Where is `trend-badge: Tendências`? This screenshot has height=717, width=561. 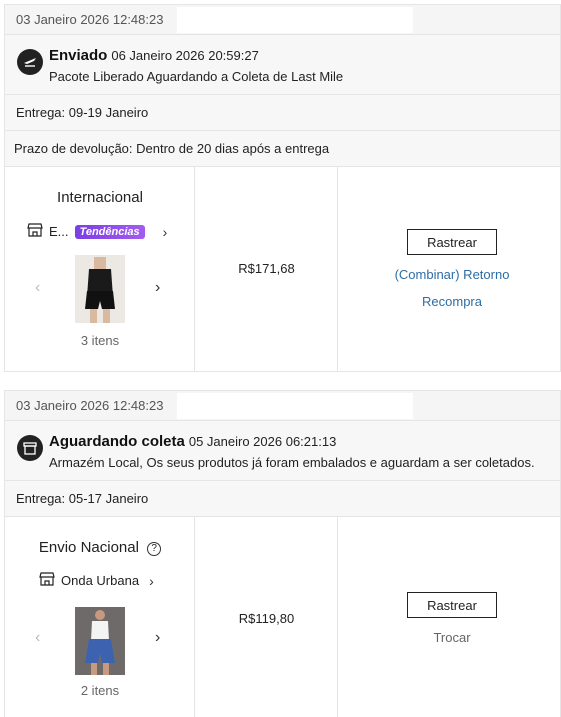
trend-badge: Tendências is located at coordinates (109, 231).